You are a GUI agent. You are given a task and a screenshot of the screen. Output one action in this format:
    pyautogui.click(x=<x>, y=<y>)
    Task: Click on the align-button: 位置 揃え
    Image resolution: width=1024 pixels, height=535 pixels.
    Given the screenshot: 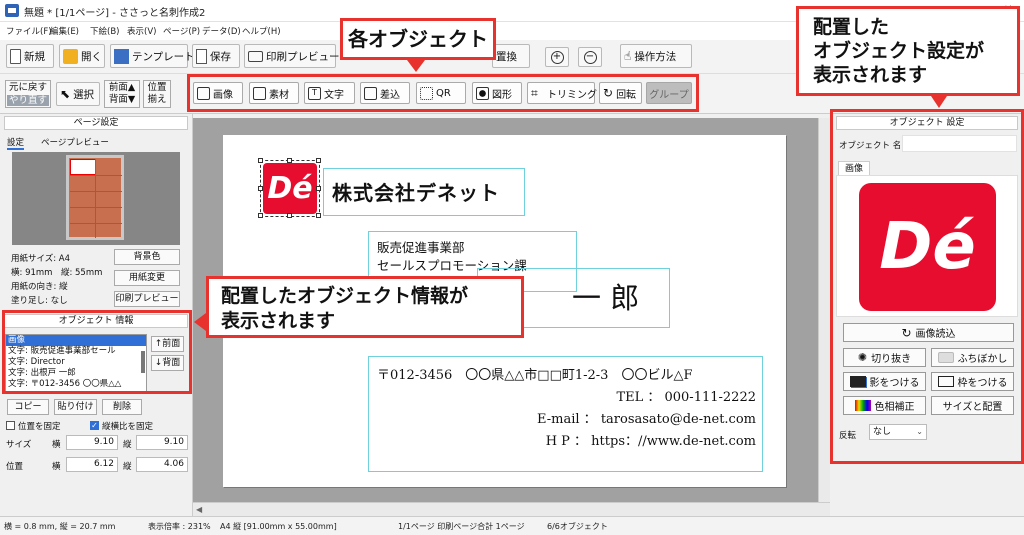 What is the action you would take?
    pyautogui.click(x=157, y=94)
    